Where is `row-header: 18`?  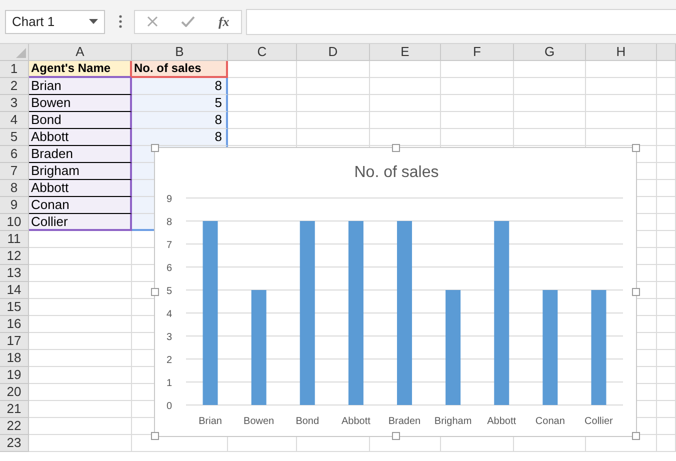 row-header: 18 is located at coordinates (14, 358).